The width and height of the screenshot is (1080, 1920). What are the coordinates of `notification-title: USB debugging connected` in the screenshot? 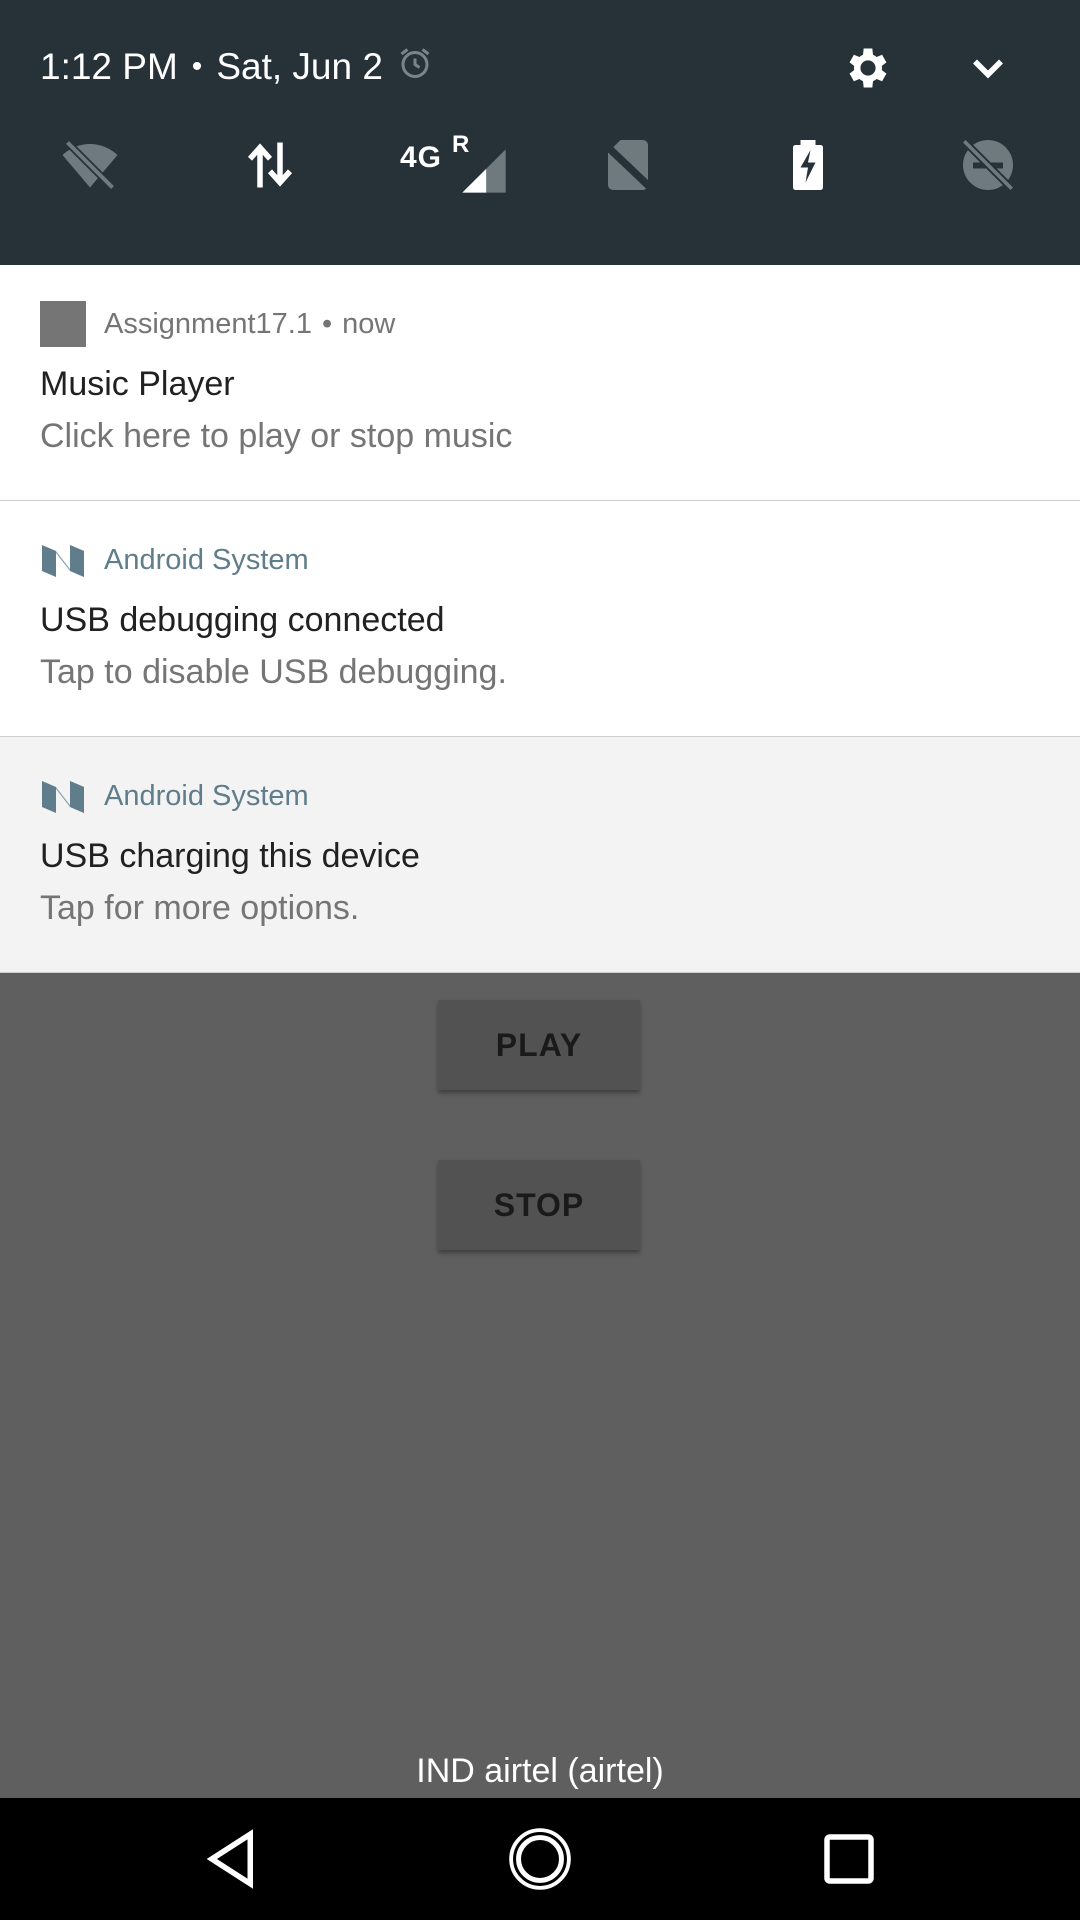 It's located at (242, 620).